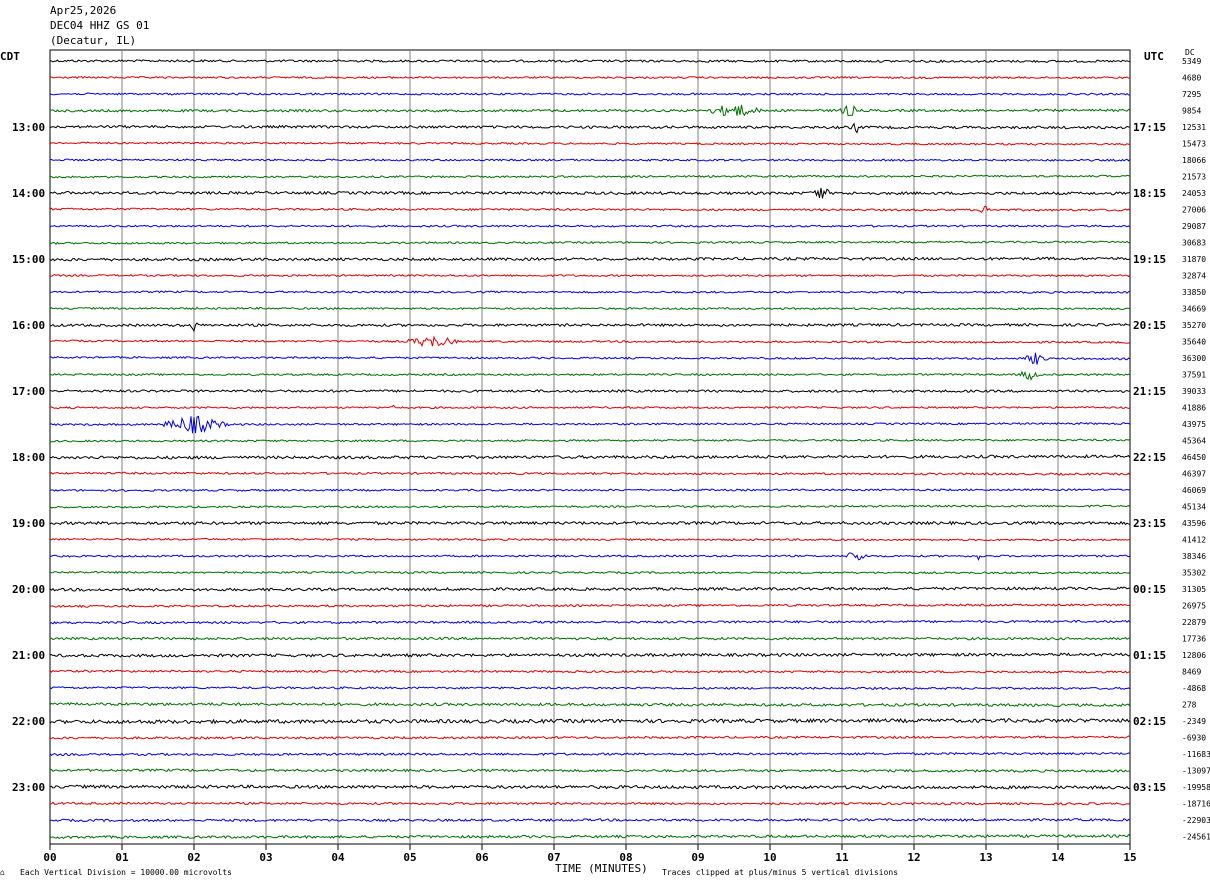 The width and height of the screenshot is (1210, 886). What do you see at coordinates (1194, 243) in the screenshot?
I see `dc-offset-label: 30683` at bounding box center [1194, 243].